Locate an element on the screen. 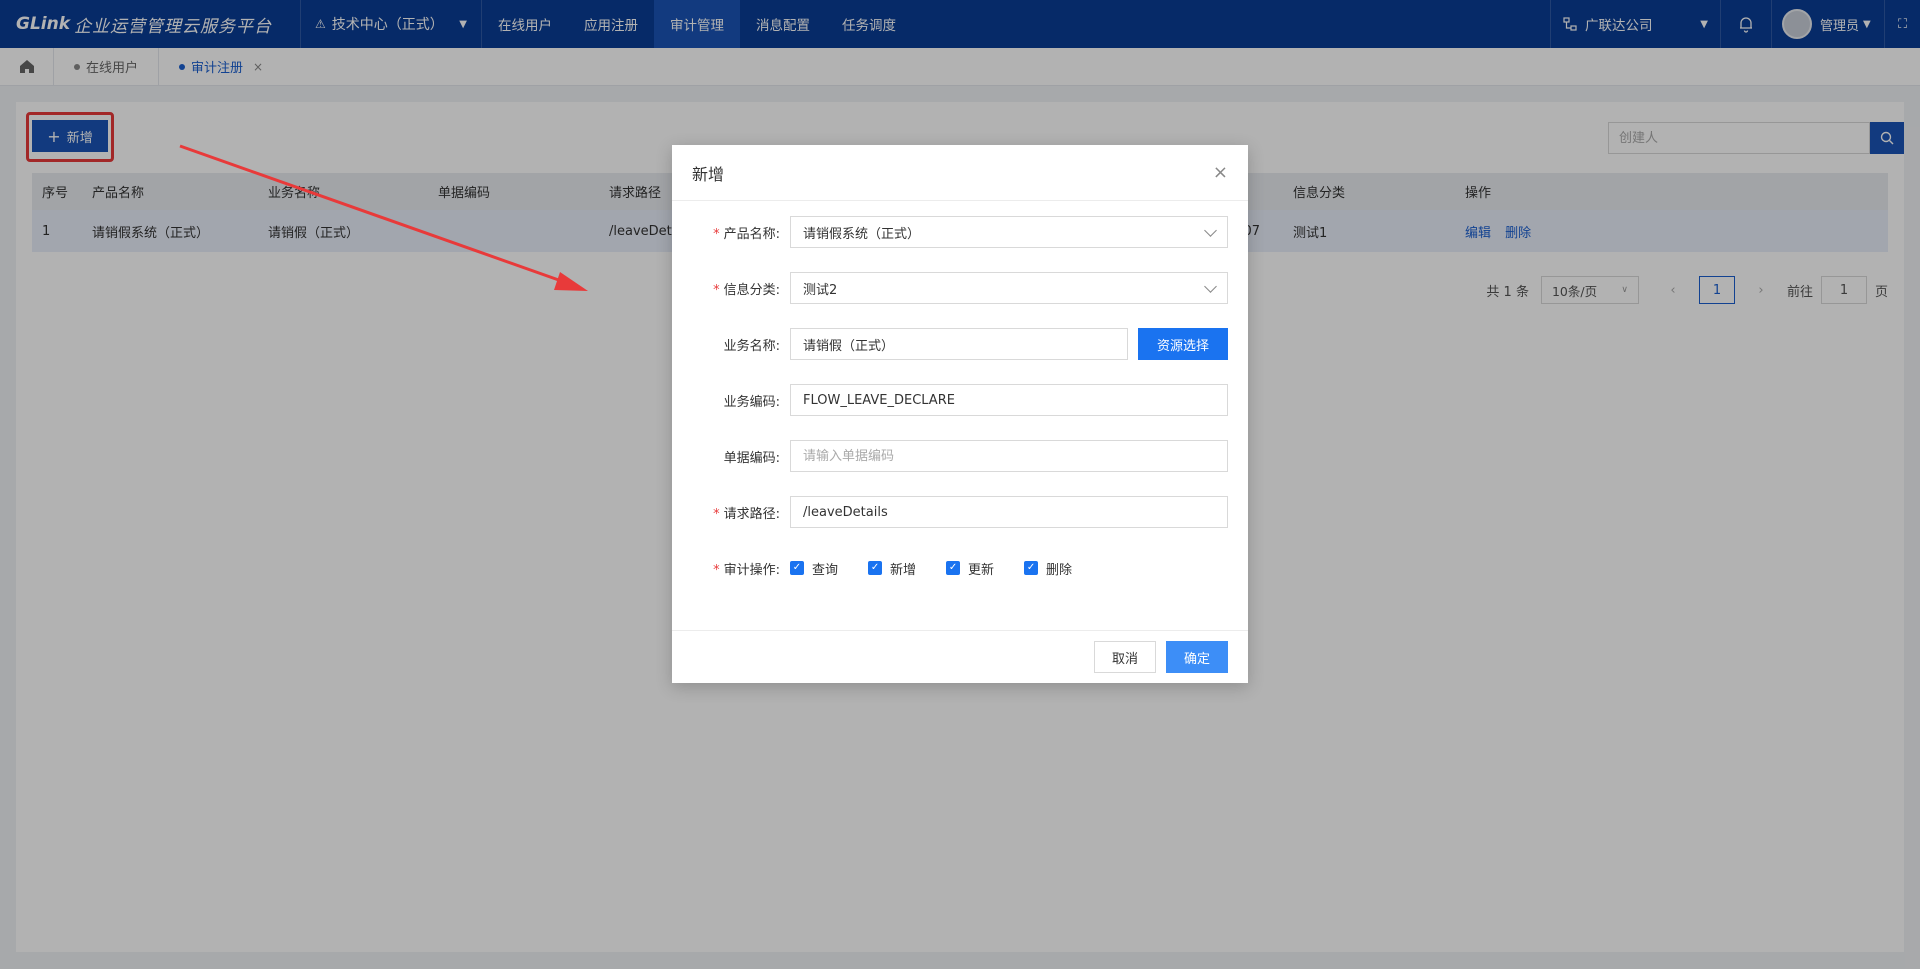  business-label: 业务名称: is located at coordinates (751, 346).